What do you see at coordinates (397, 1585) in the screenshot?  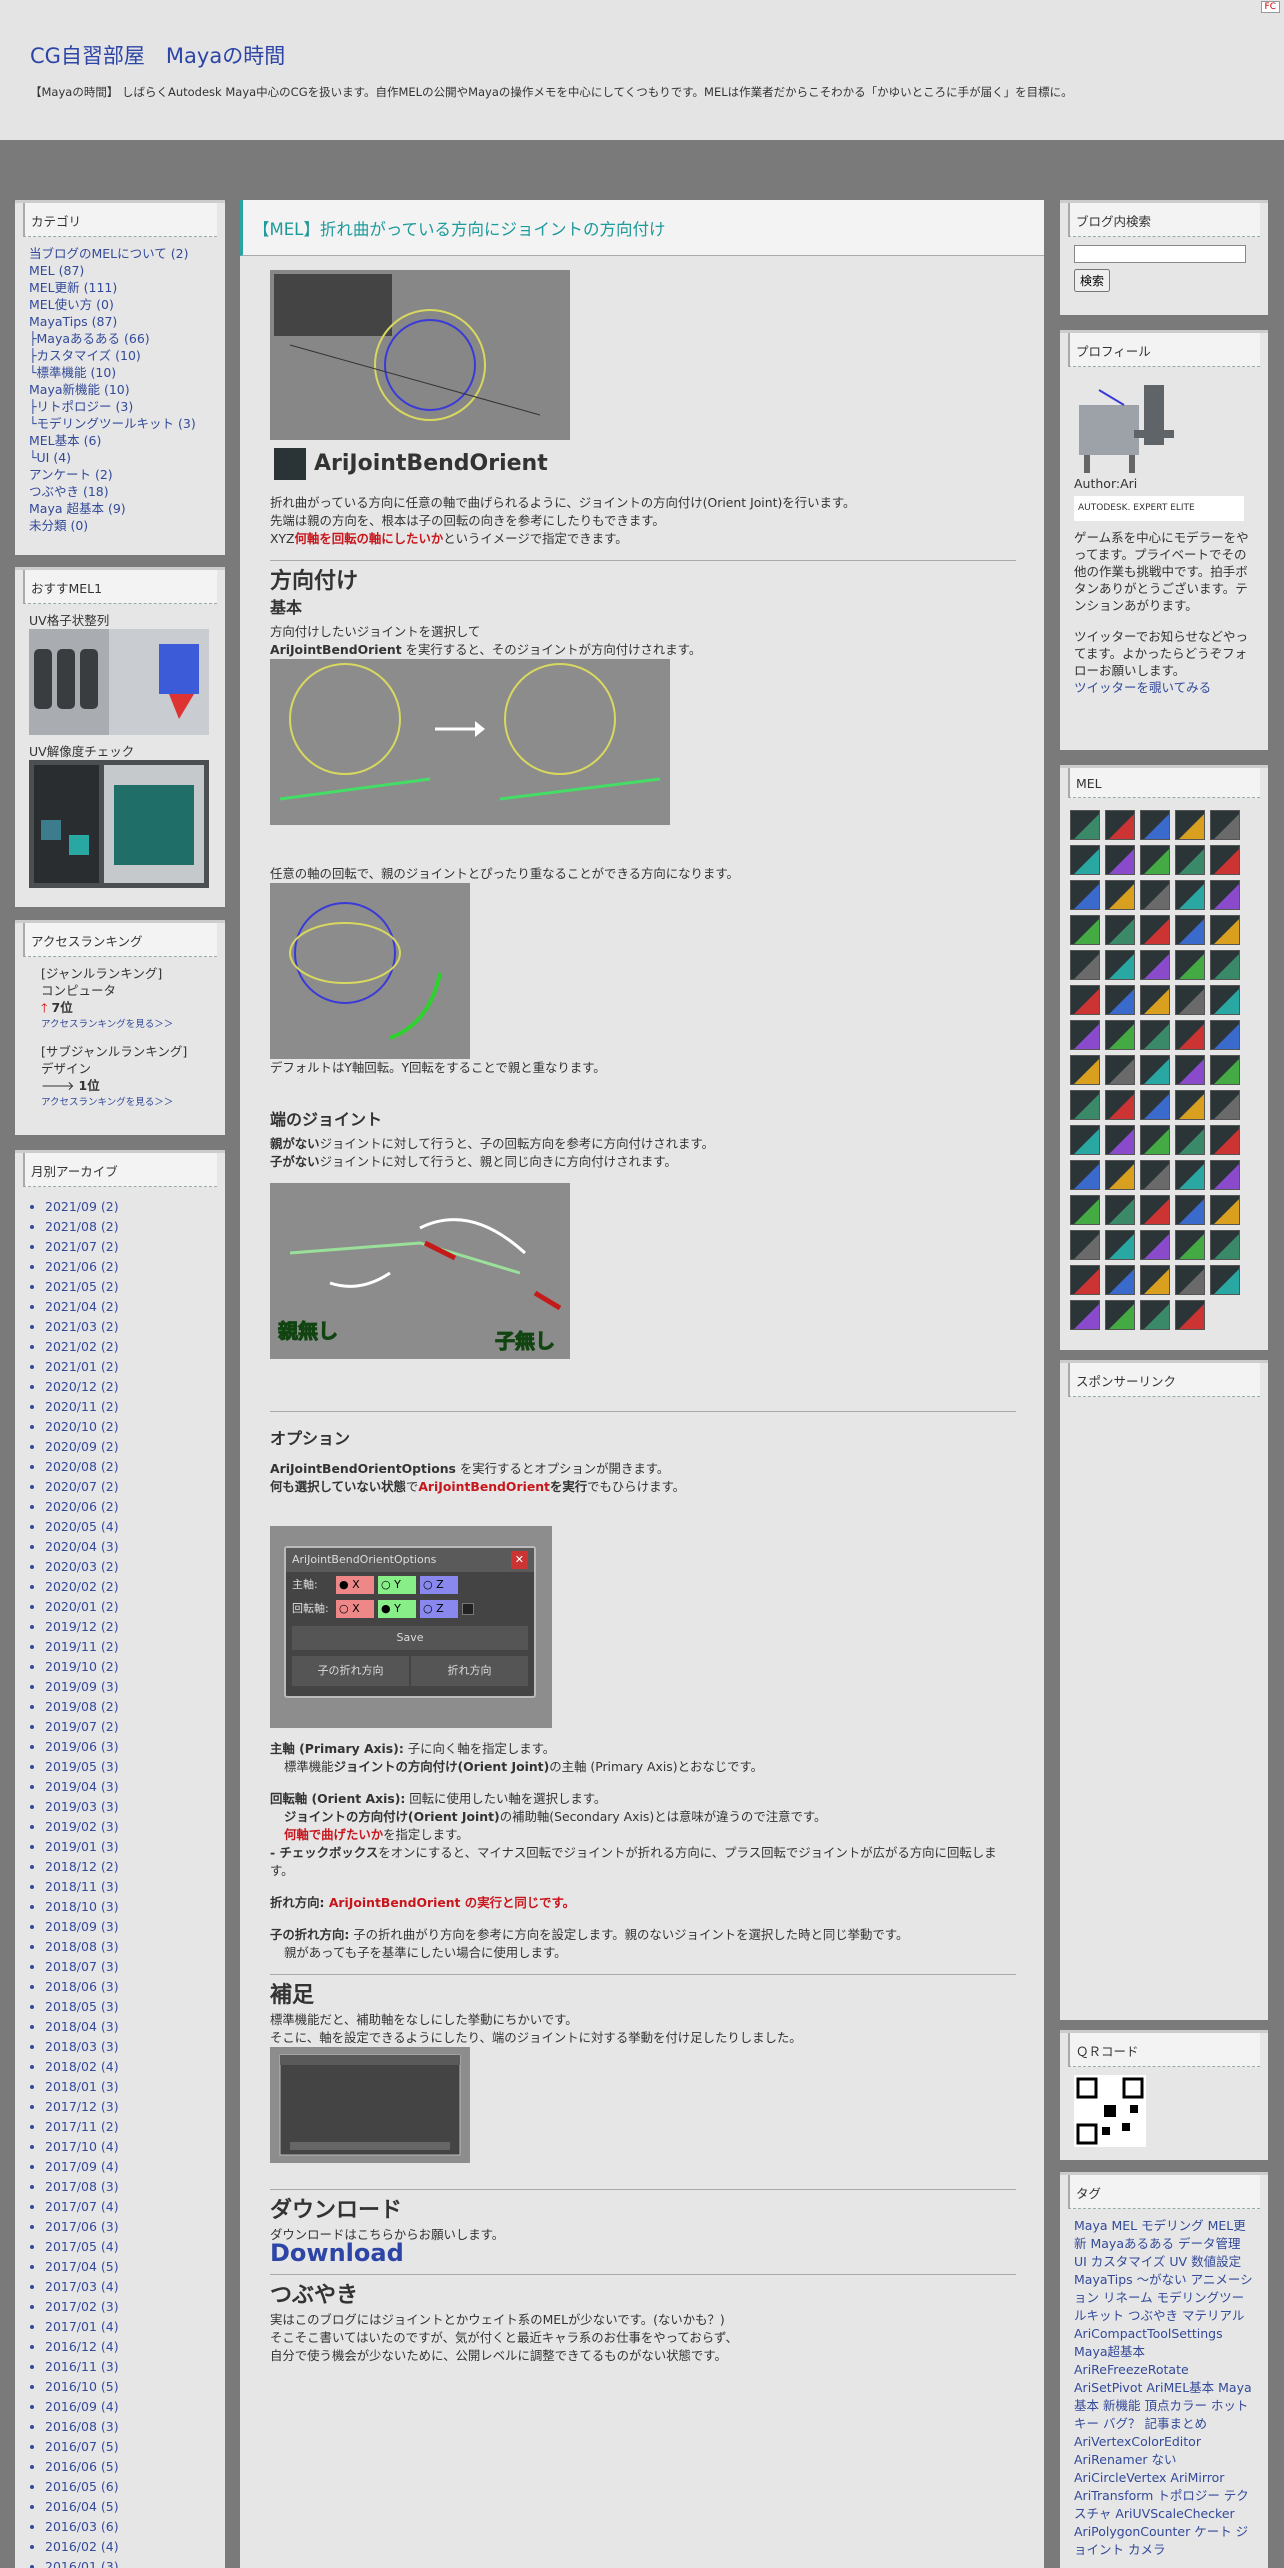 I see `primary-y-radio: ○ Y` at bounding box center [397, 1585].